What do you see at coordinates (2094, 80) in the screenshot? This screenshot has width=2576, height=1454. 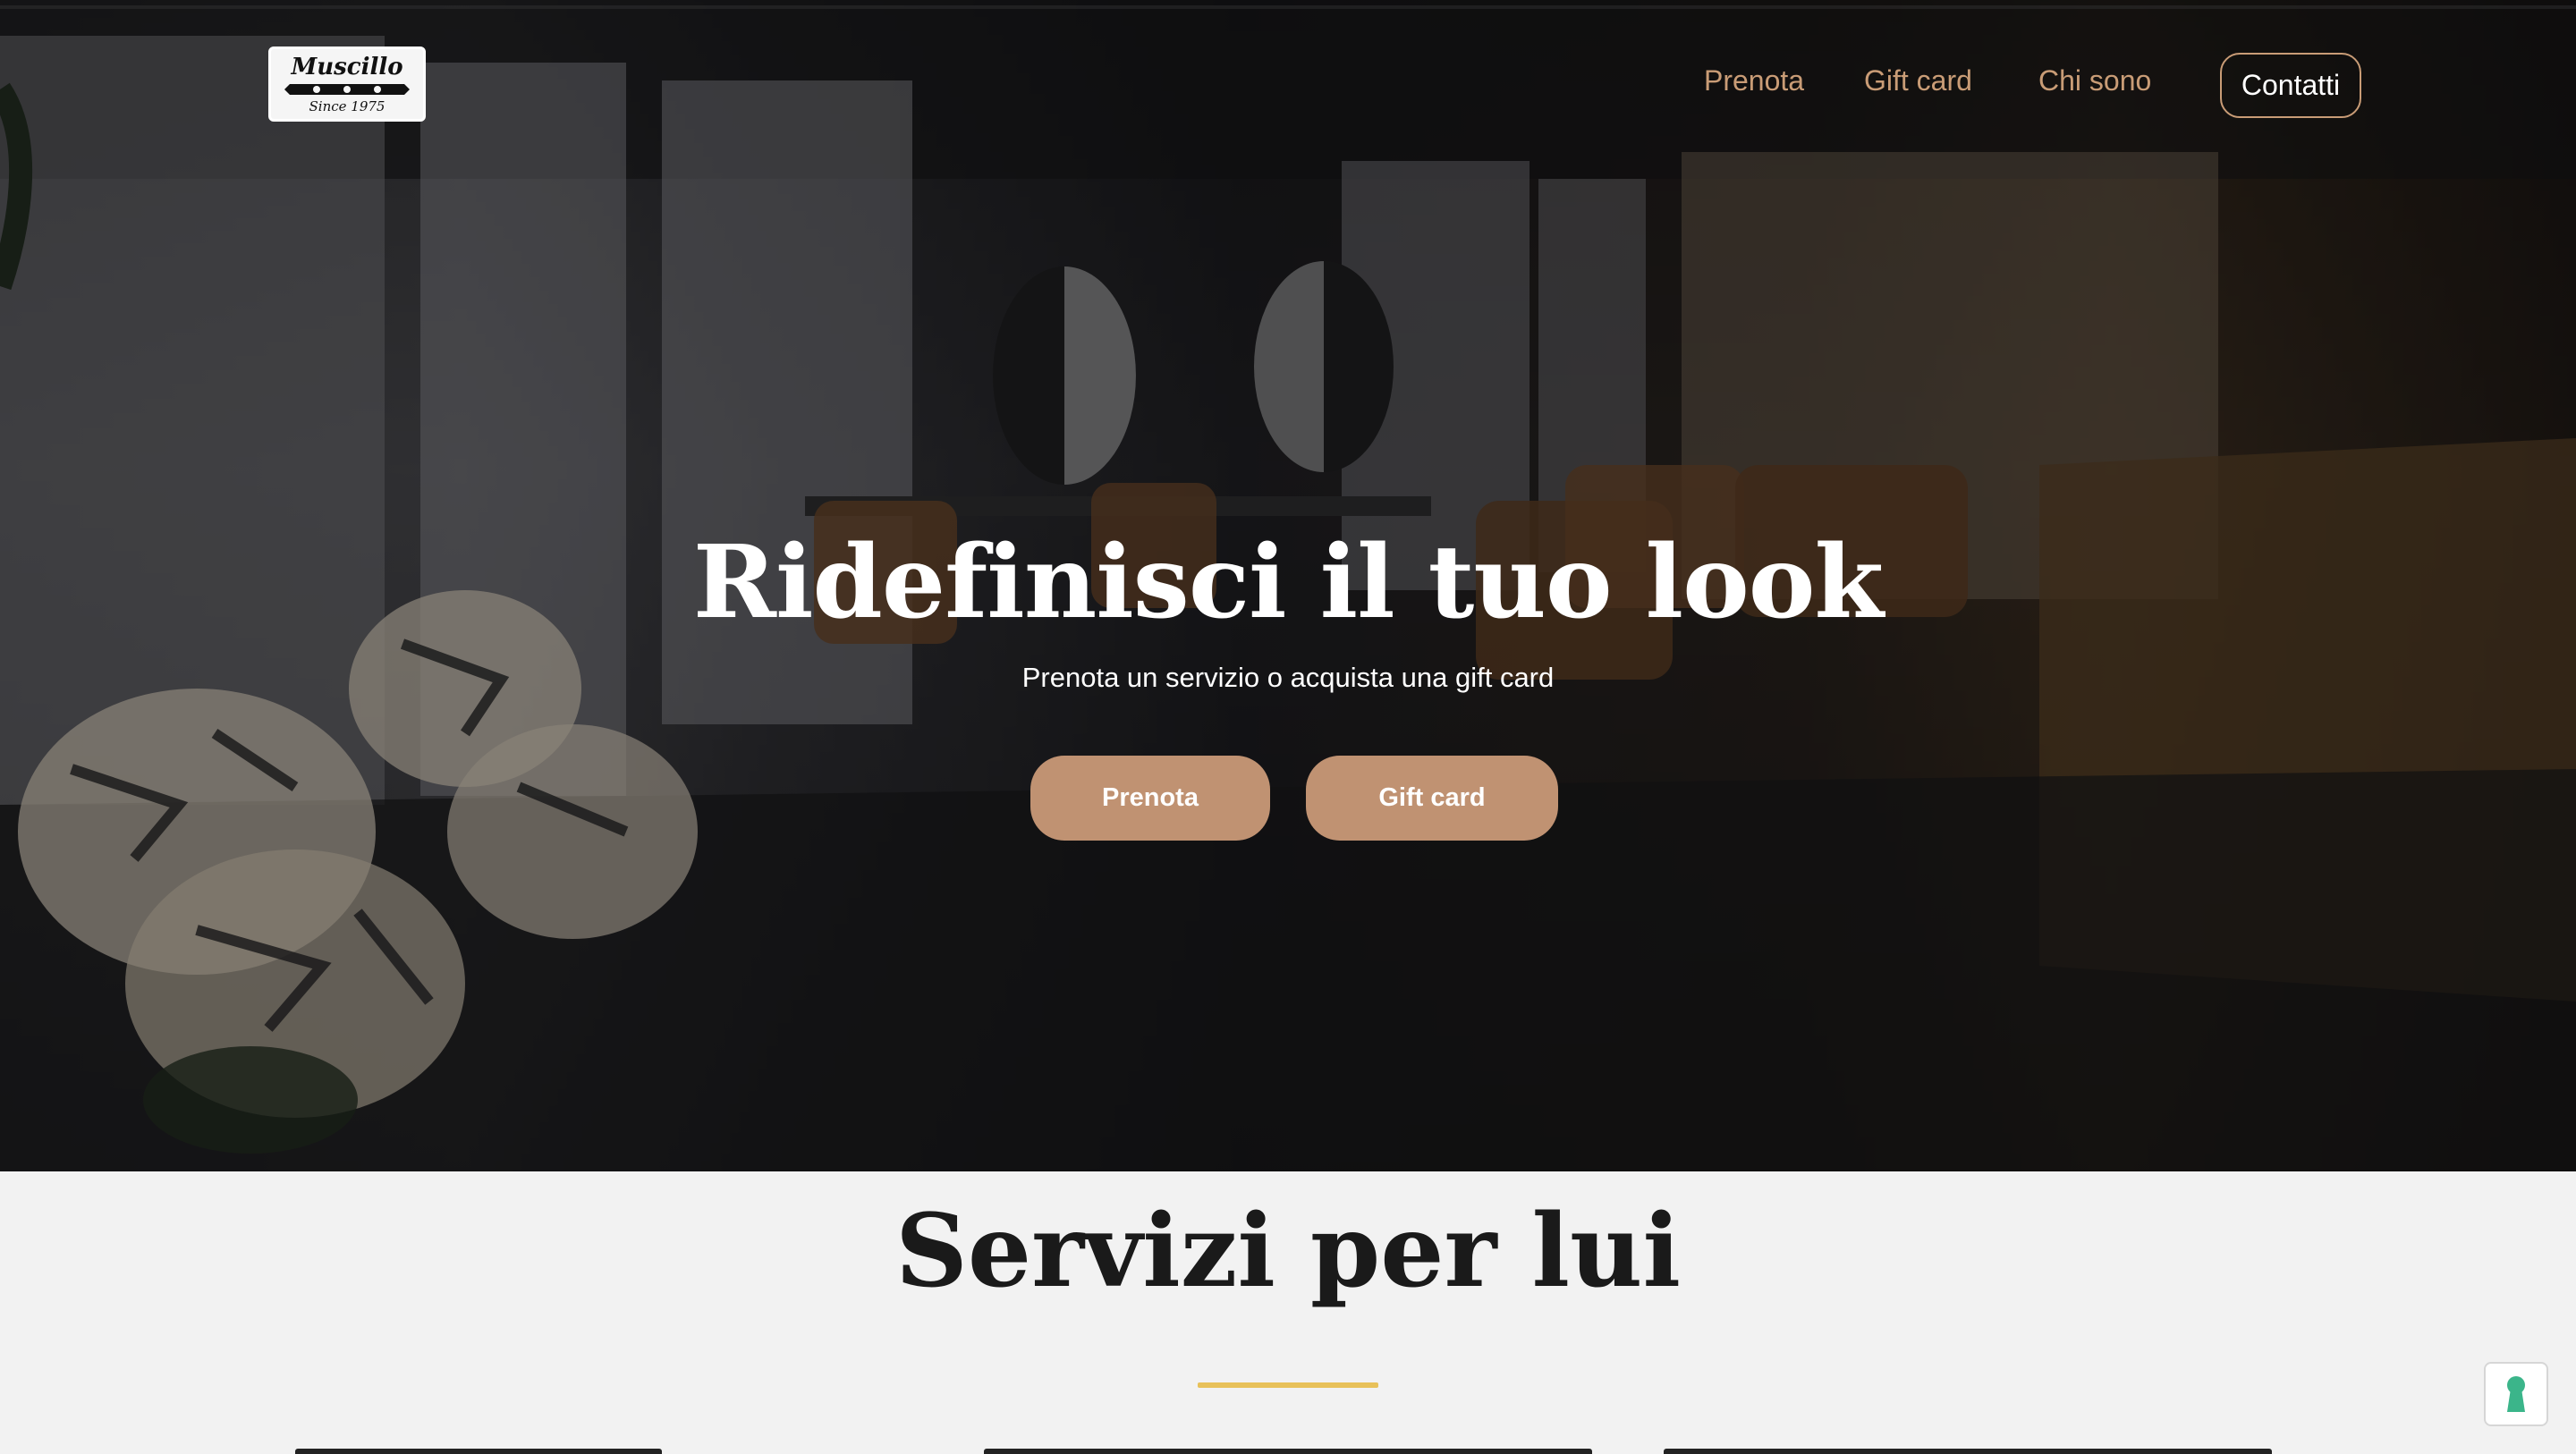 I see `nav-link-chi-sono: Chi sono` at bounding box center [2094, 80].